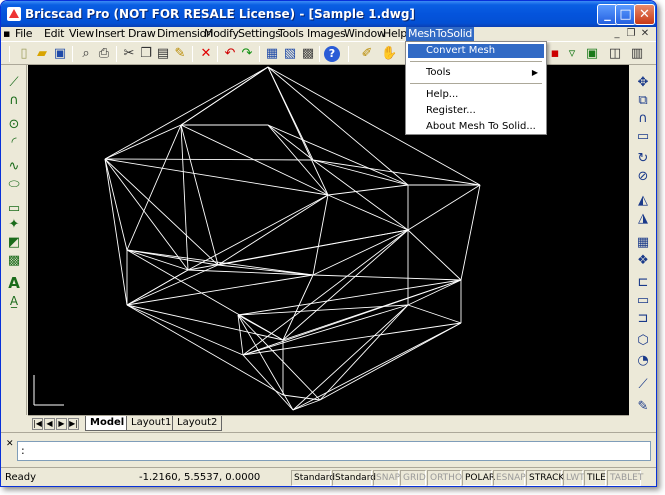 The image size is (665, 495). What do you see at coordinates (440, 34) in the screenshot?
I see `menu-meshtosolid: MeshToSolid` at bounding box center [440, 34].